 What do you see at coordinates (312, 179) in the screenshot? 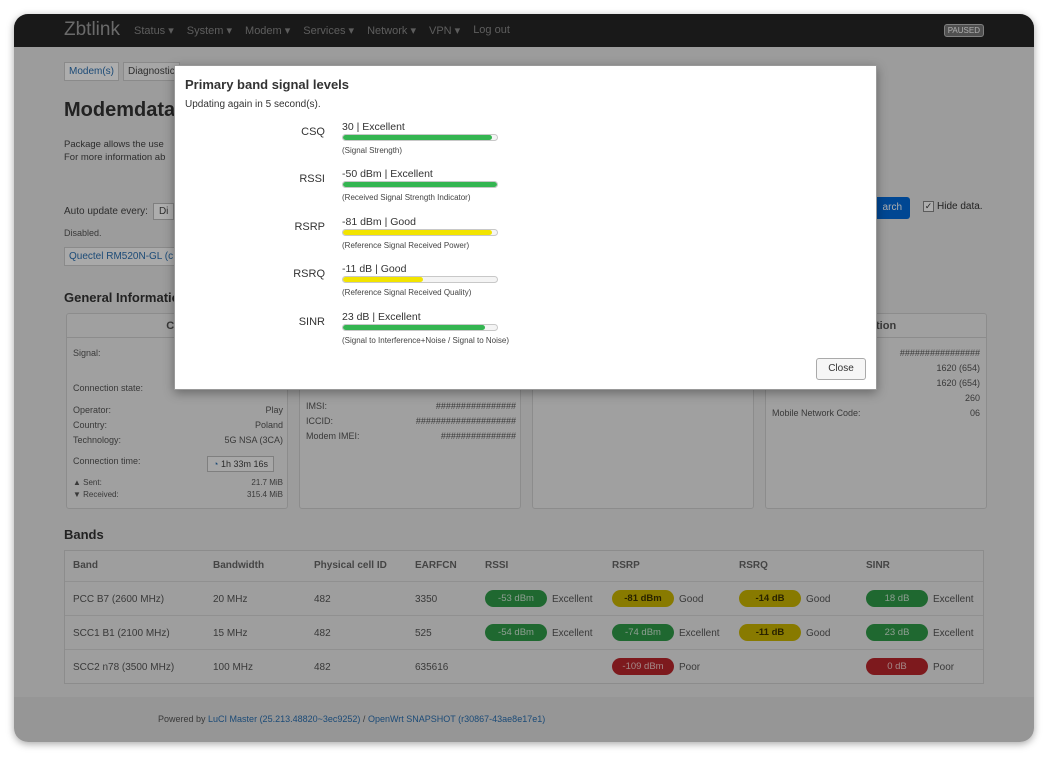
I see `signal-label: RSSI` at bounding box center [312, 179].